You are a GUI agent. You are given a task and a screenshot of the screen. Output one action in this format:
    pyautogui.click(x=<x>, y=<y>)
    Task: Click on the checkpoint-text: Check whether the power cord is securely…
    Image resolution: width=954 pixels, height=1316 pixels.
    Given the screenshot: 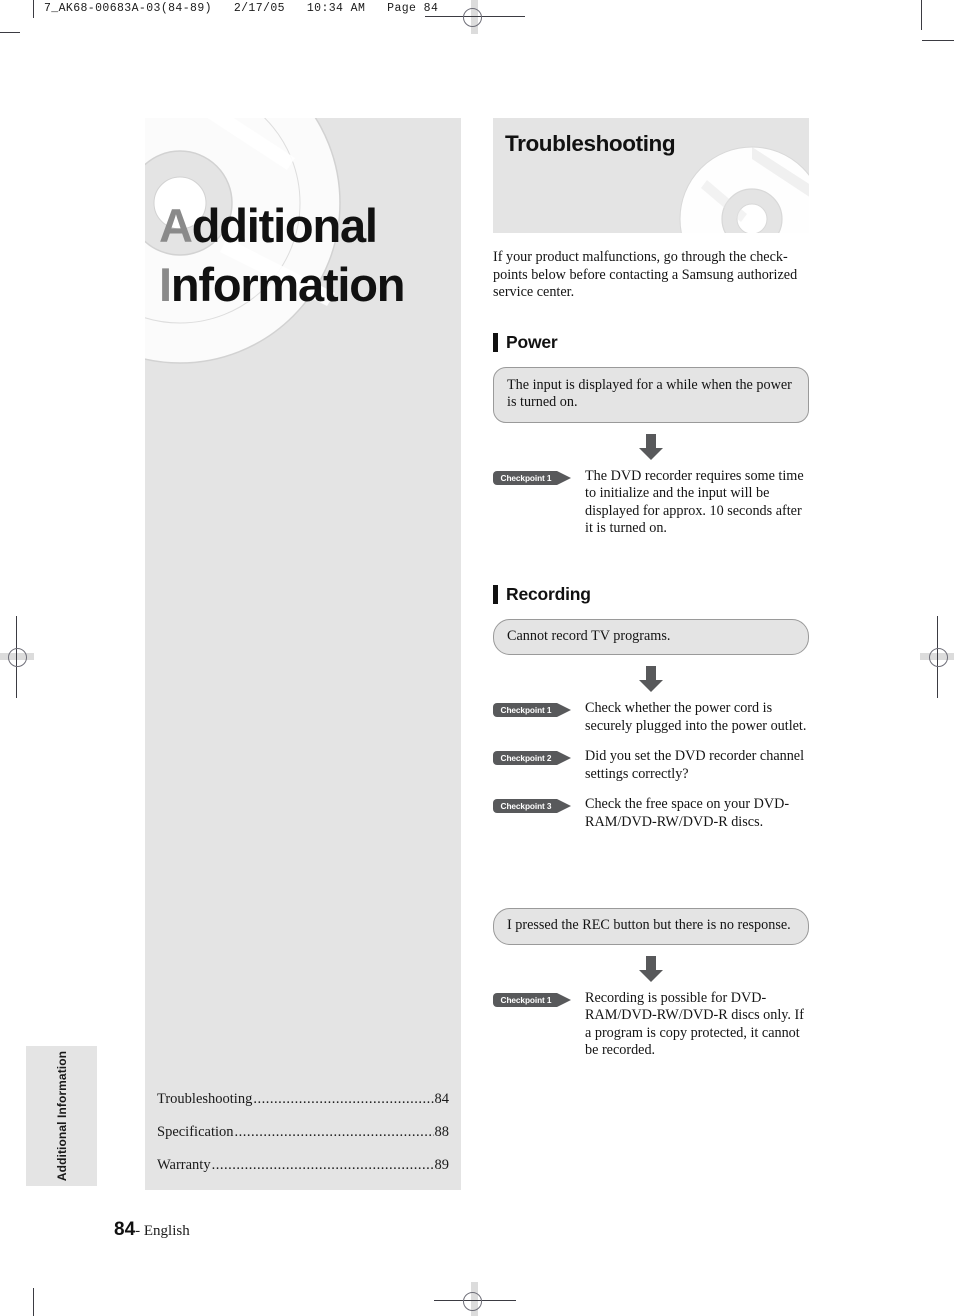 What is the action you would take?
    pyautogui.click(x=696, y=717)
    